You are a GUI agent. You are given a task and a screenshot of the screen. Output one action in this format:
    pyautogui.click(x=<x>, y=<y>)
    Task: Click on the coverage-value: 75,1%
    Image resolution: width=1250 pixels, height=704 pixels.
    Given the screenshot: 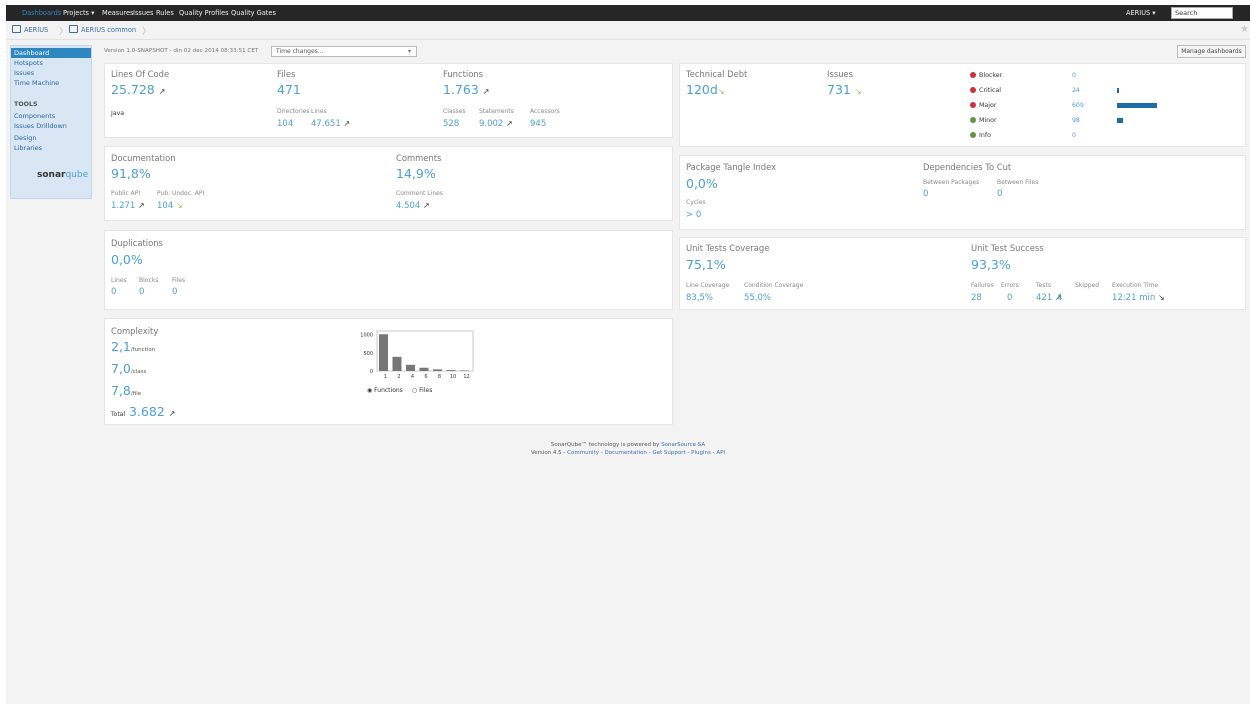 What is the action you would take?
    pyautogui.click(x=706, y=264)
    